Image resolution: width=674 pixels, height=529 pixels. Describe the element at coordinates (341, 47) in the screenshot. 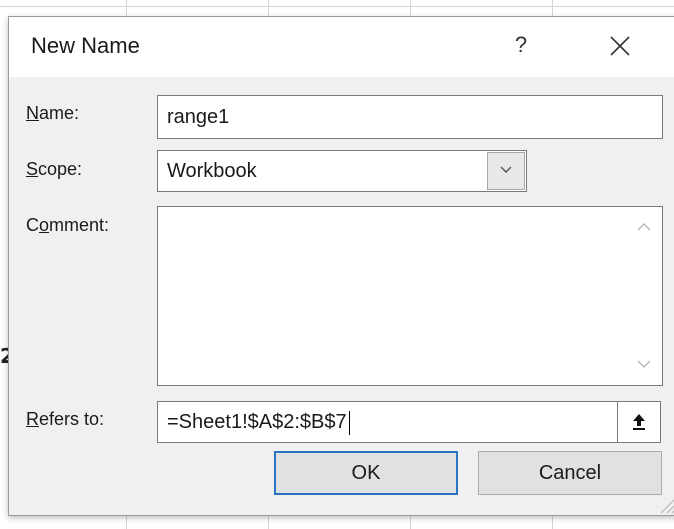

I see `title-bar: New Name ?` at that location.